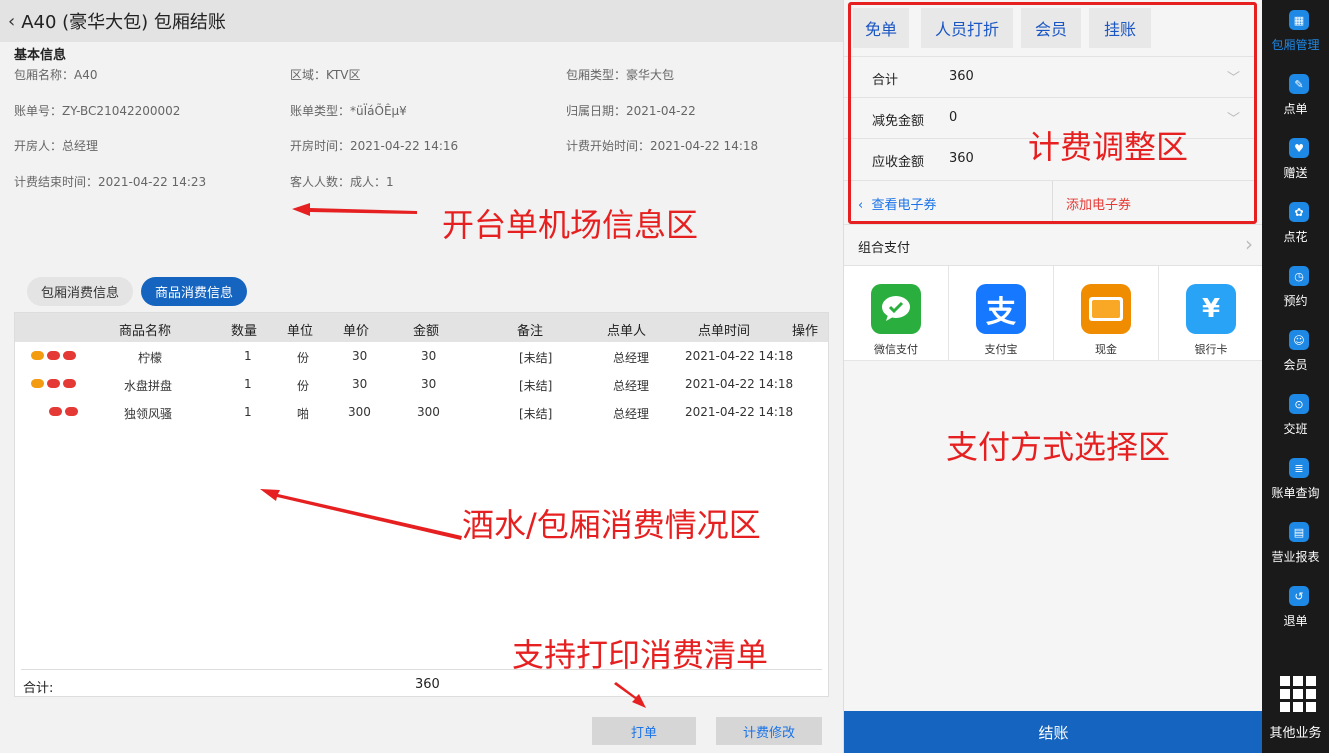 The width and height of the screenshot is (1329, 753). Describe the element at coordinates (361, 514) in the screenshot. I see `arrow-consumption` at that location.